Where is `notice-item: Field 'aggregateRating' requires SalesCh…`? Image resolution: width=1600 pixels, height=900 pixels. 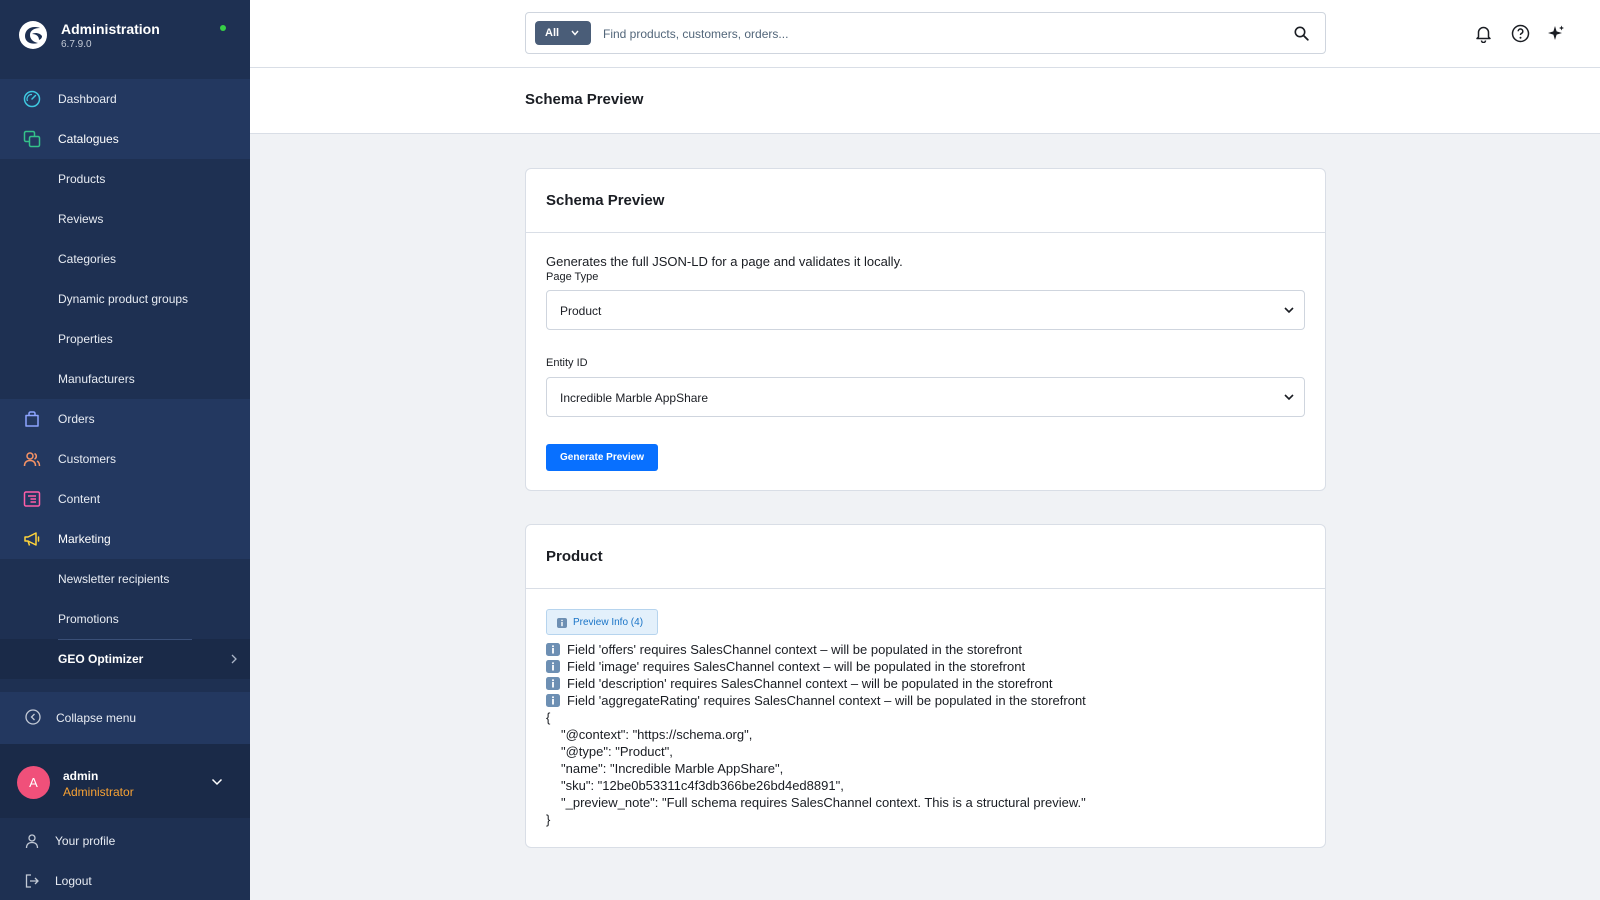 notice-item: Field 'aggregateRating' requires SalesCh… is located at coordinates (816, 700).